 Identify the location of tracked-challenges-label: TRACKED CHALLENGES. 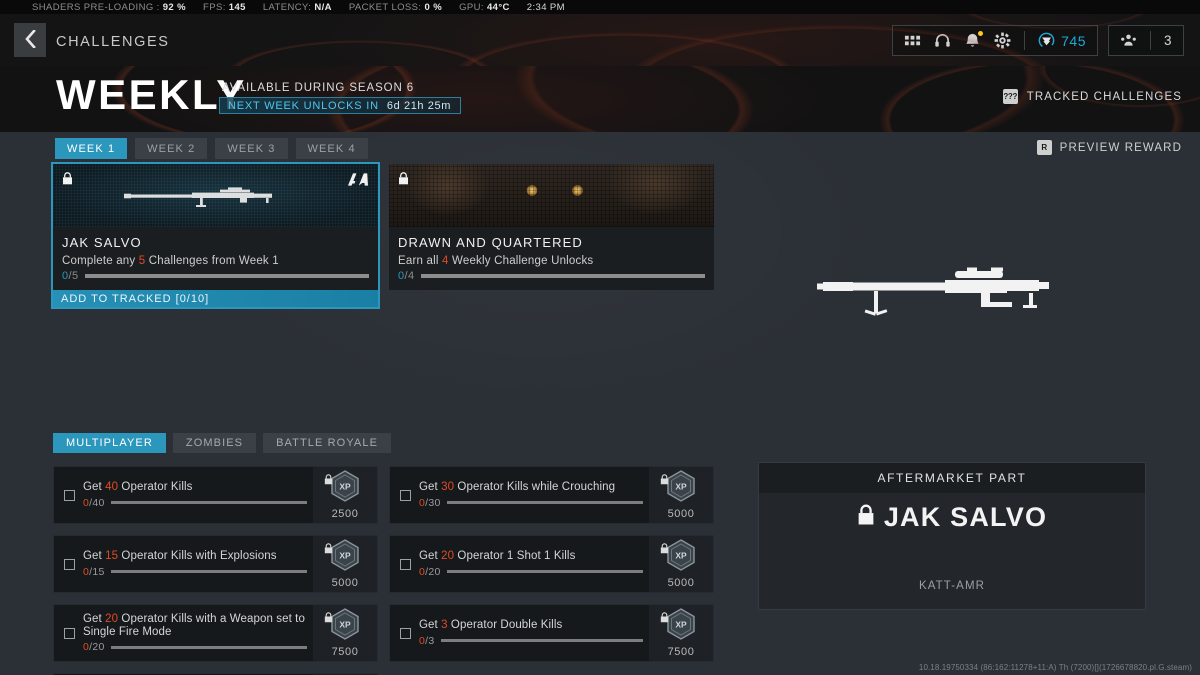
(1104, 96).